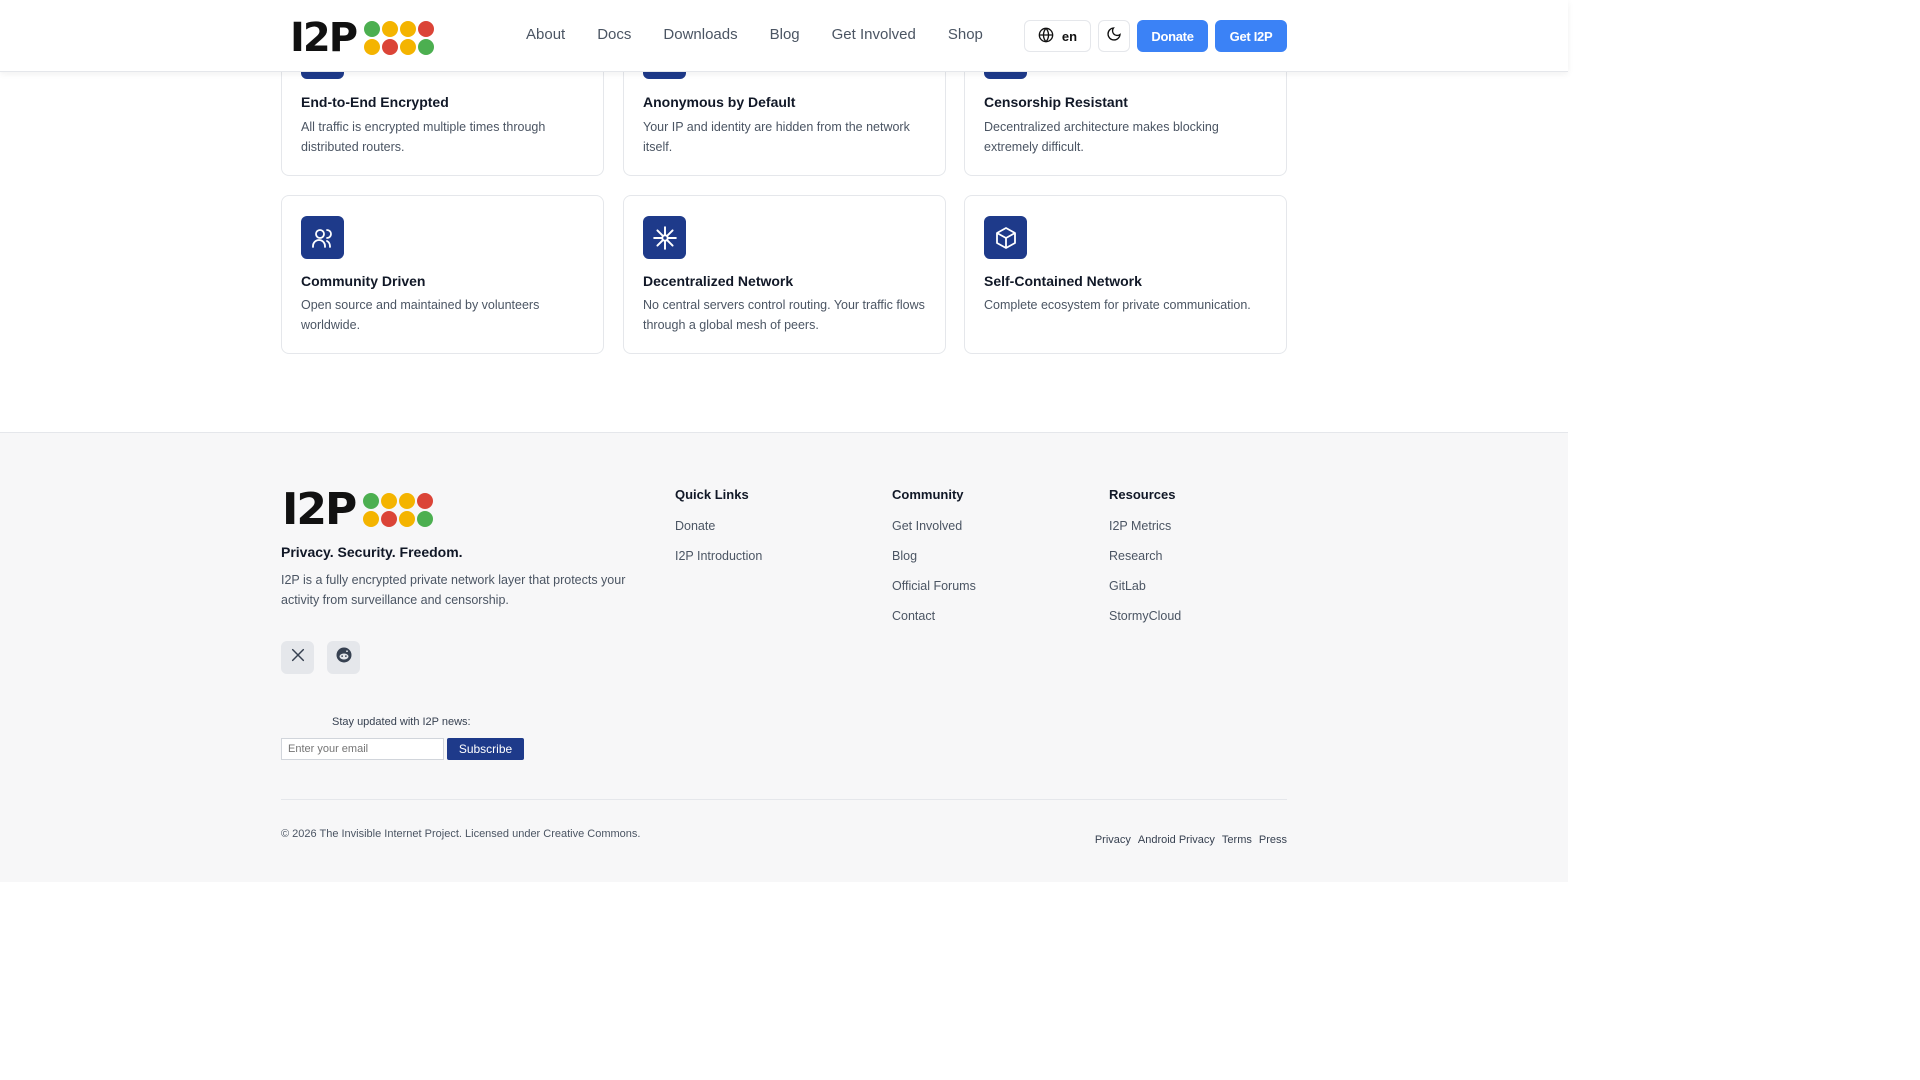 This screenshot has width=1920, height=1080. Describe the element at coordinates (358, 509) in the screenshot. I see `footer-logo: I2P` at that location.